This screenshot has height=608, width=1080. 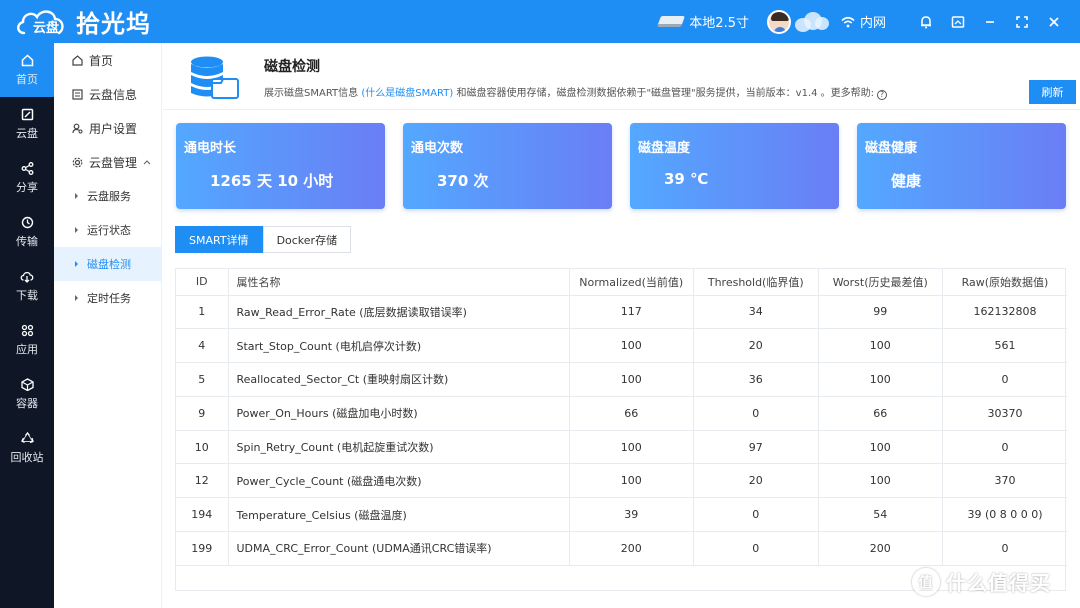 I want to click on rail-item-share: 分享, so click(x=27, y=178).